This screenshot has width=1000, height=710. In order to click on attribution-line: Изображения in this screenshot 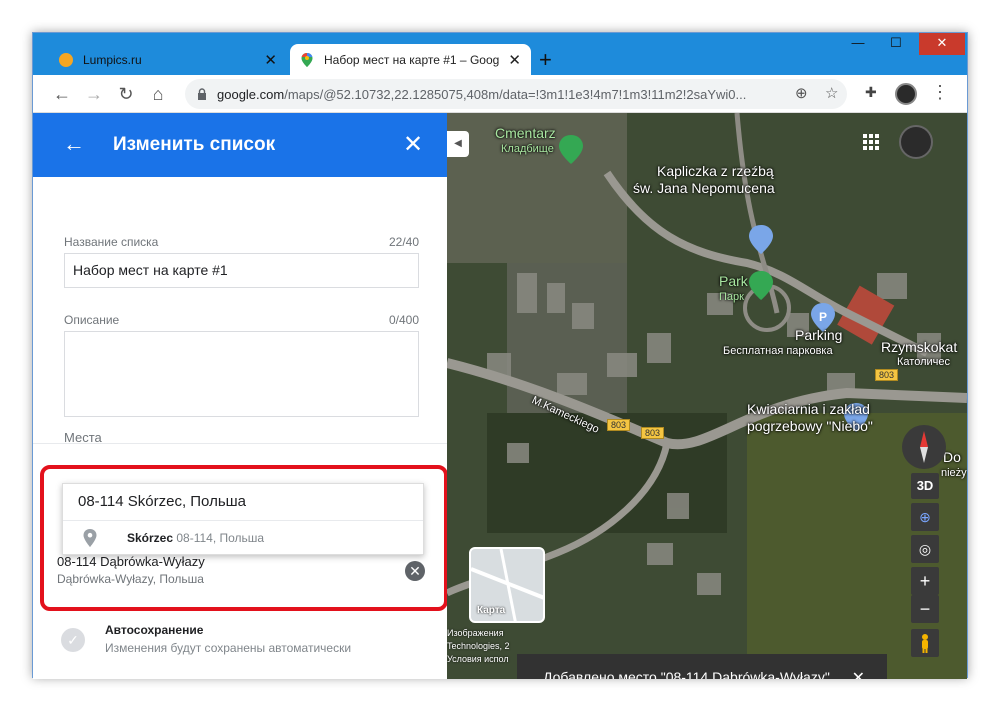, I will do `click(475, 633)`.